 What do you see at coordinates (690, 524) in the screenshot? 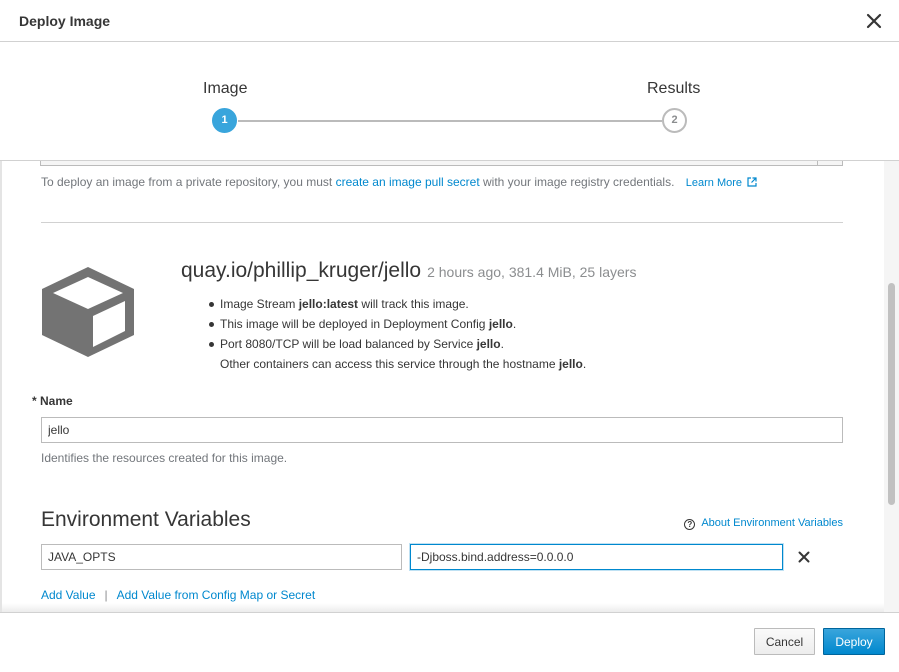
I see `help-circle-icon: ?` at bounding box center [690, 524].